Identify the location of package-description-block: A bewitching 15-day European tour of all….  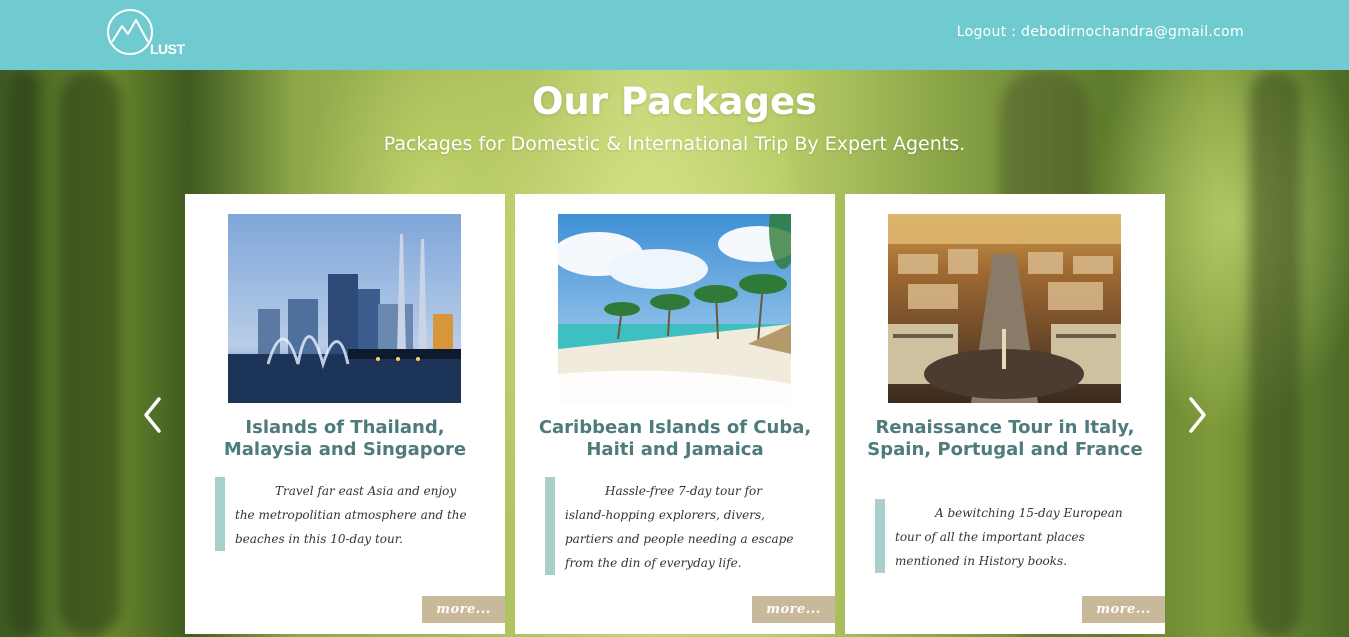
(1005, 536).